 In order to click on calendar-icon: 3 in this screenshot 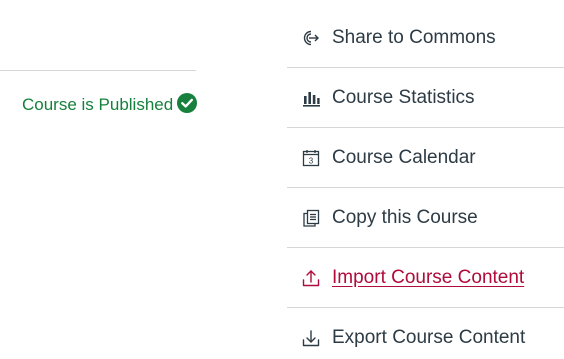, I will do `click(311, 158)`.